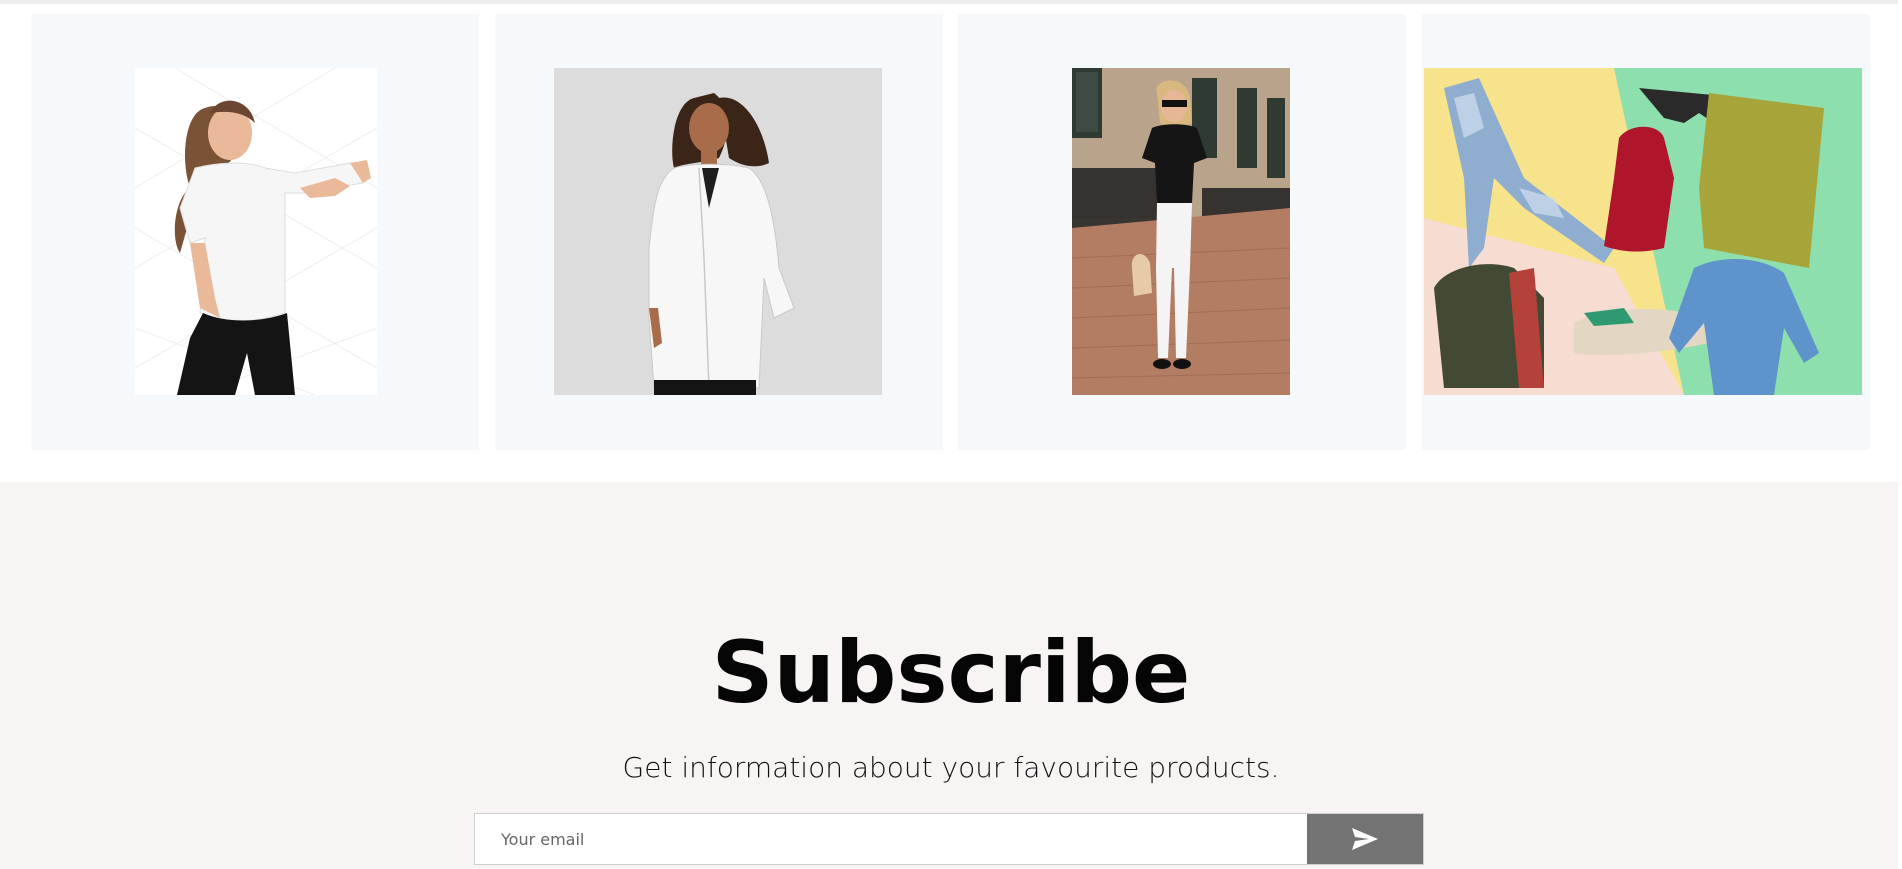 The image size is (1902, 869). What do you see at coordinates (951, 673) in the screenshot?
I see `subscribe-title: Subscribe` at bounding box center [951, 673].